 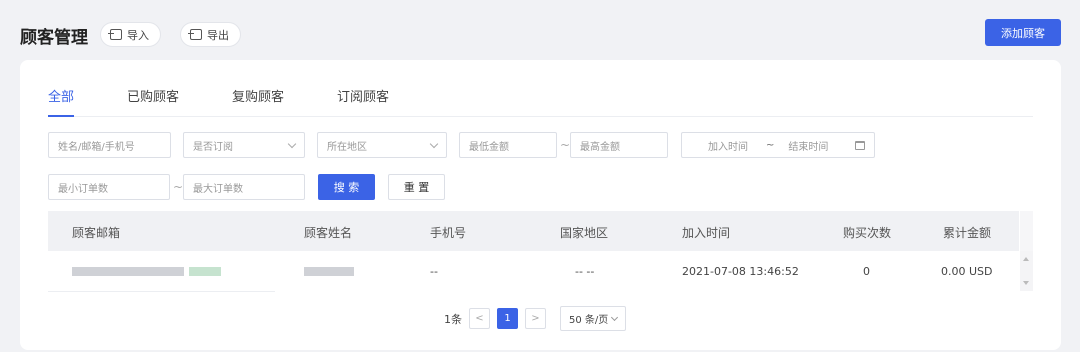 What do you see at coordinates (96, 147) in the screenshot?
I see `name-email-phone-placeholder: 姓名/邮箱/手机号` at bounding box center [96, 147].